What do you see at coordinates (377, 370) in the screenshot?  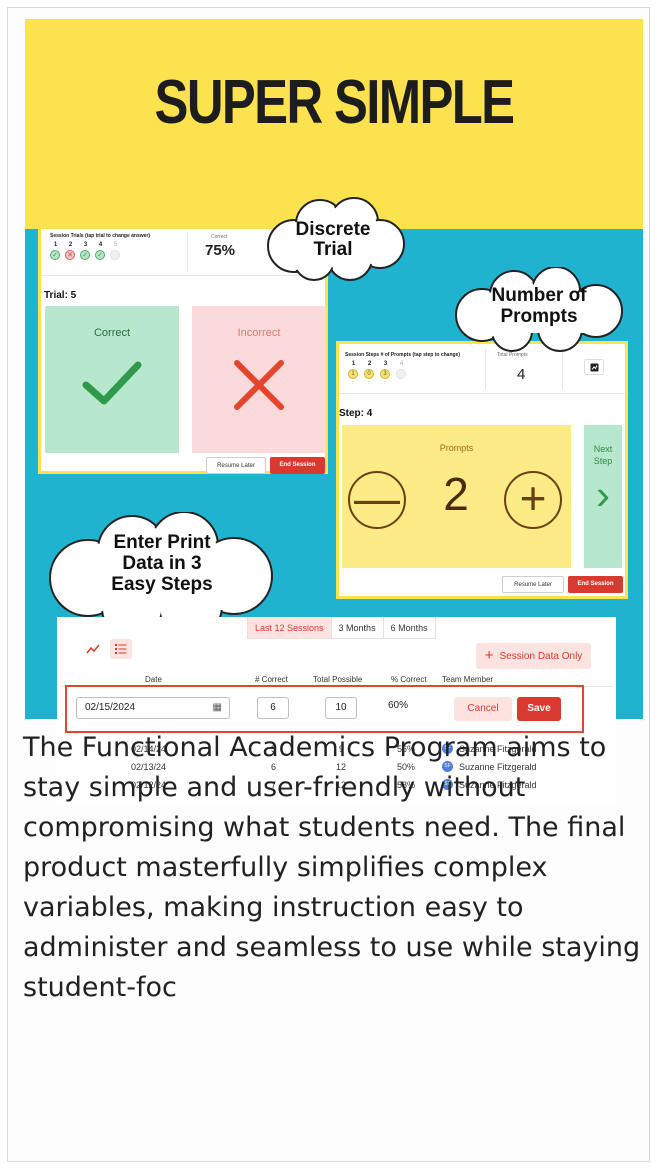 I see `step-list: 11 20 33 4` at bounding box center [377, 370].